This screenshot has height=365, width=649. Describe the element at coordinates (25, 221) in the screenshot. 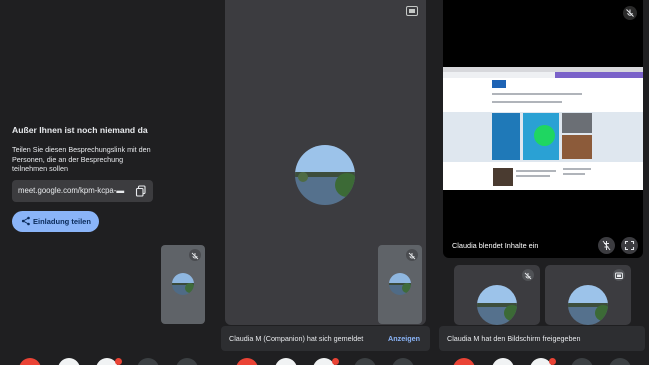

I see `share-icon` at that location.